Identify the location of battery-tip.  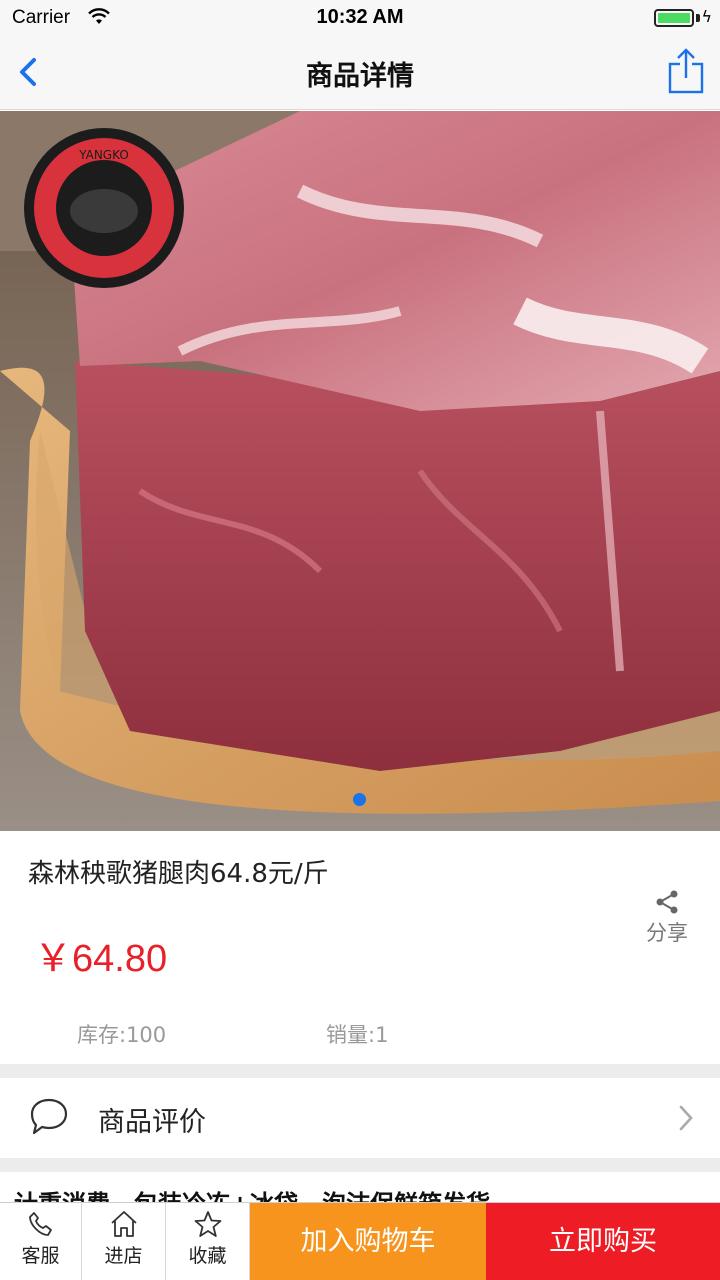
(698, 18).